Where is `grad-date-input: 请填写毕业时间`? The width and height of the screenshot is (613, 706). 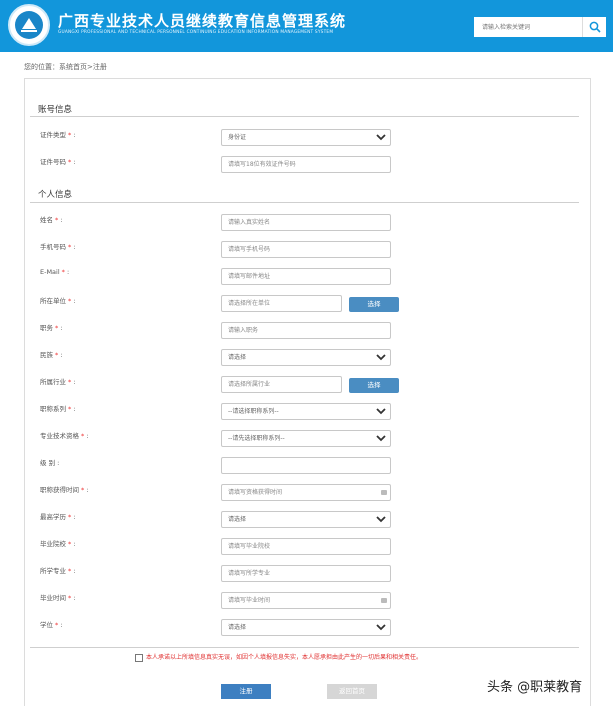 grad-date-input: 请填写毕业时间 is located at coordinates (306, 600).